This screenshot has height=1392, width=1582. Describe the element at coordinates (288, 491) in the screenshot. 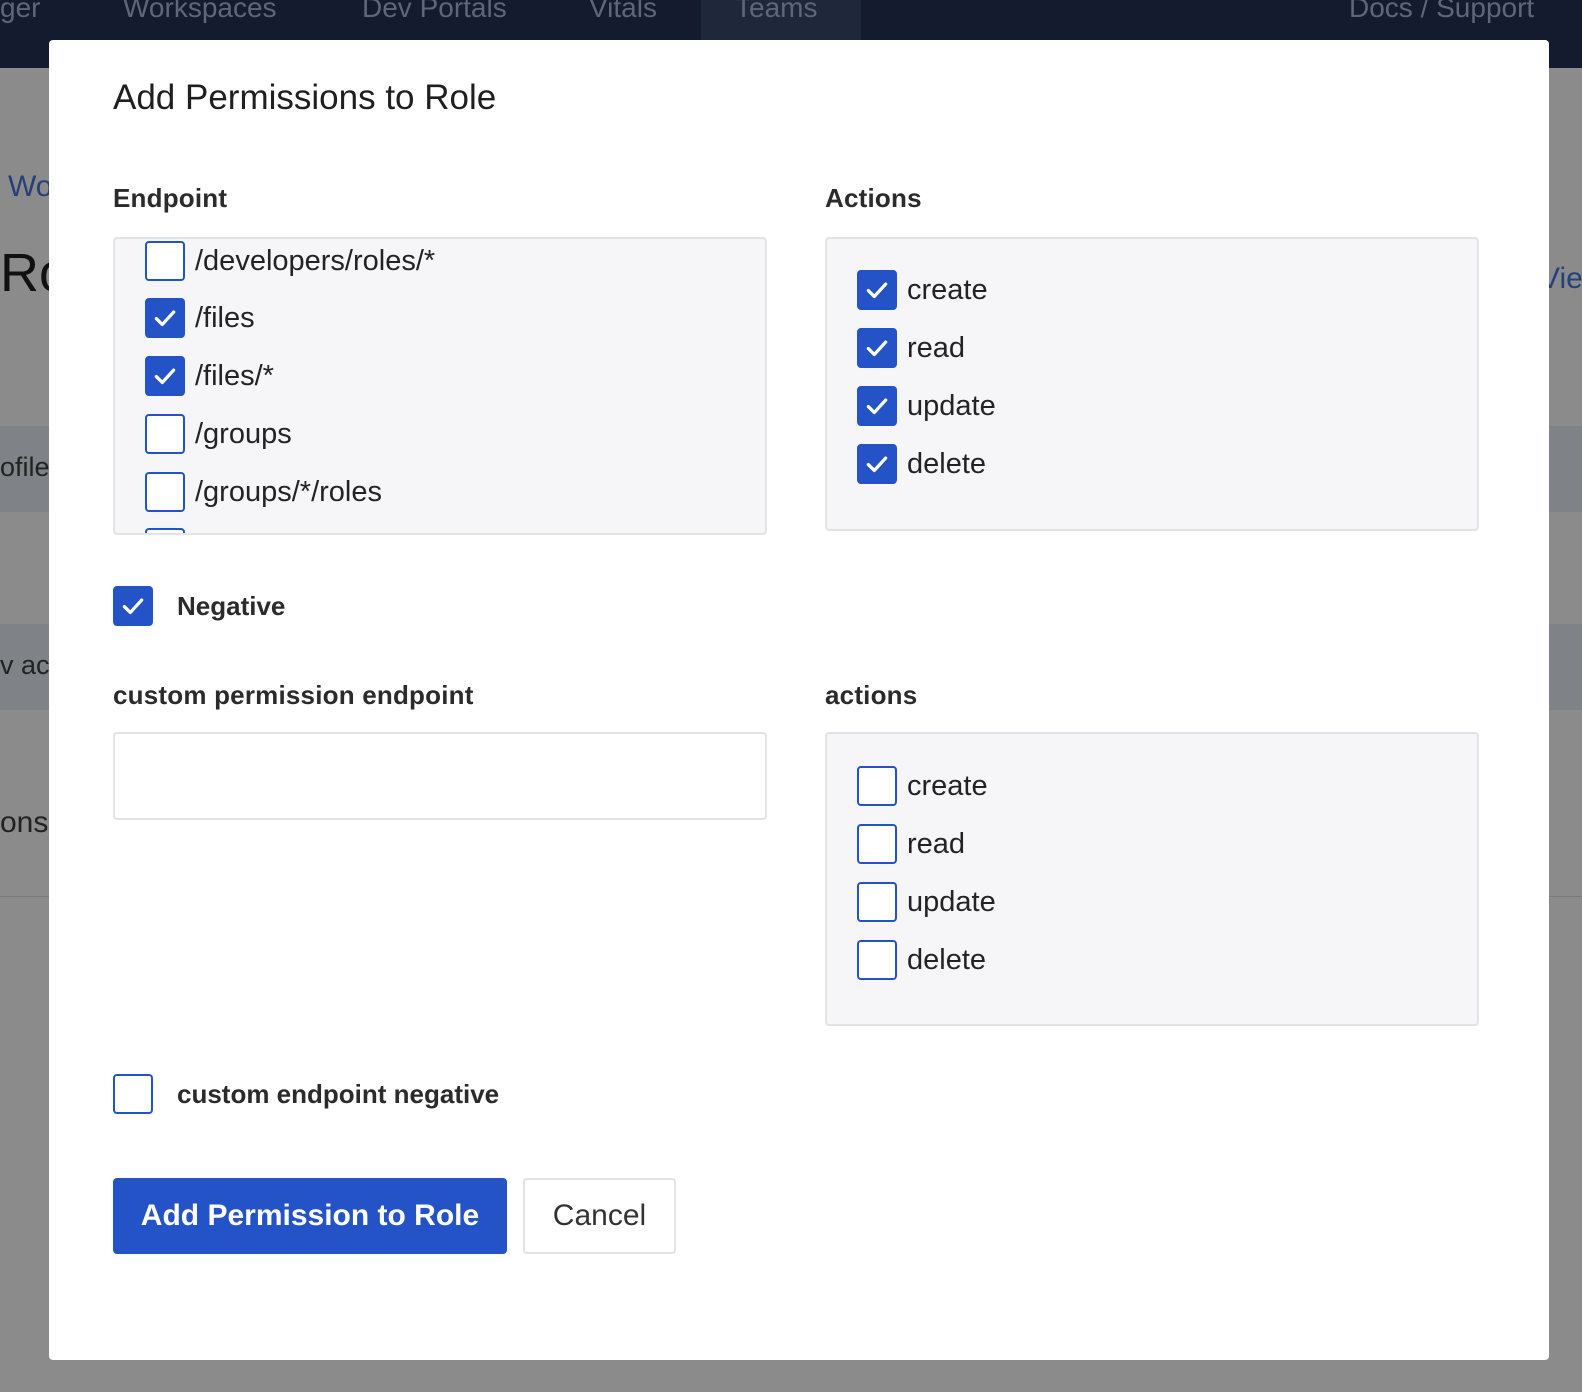

I see `endpoint-option-label: /groups/*/roles` at that location.